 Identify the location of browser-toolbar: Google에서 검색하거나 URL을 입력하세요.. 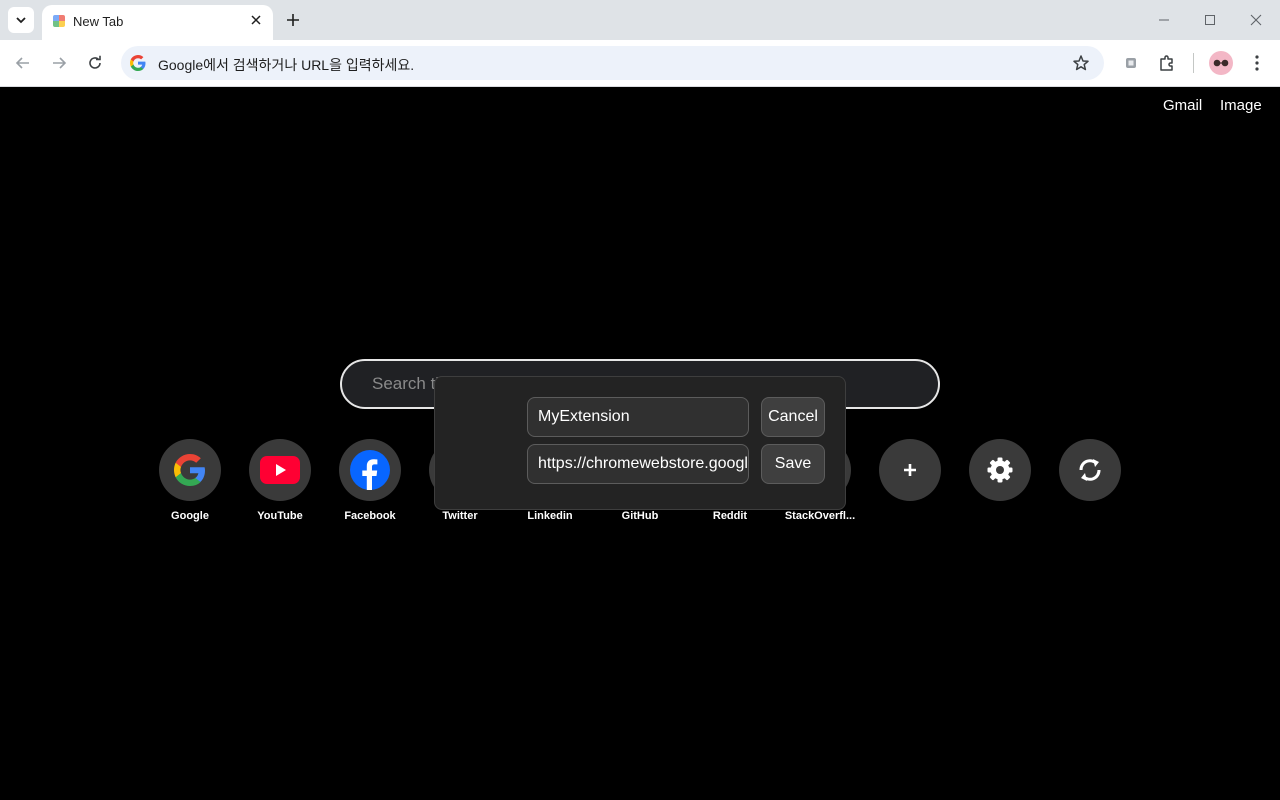
(640, 63).